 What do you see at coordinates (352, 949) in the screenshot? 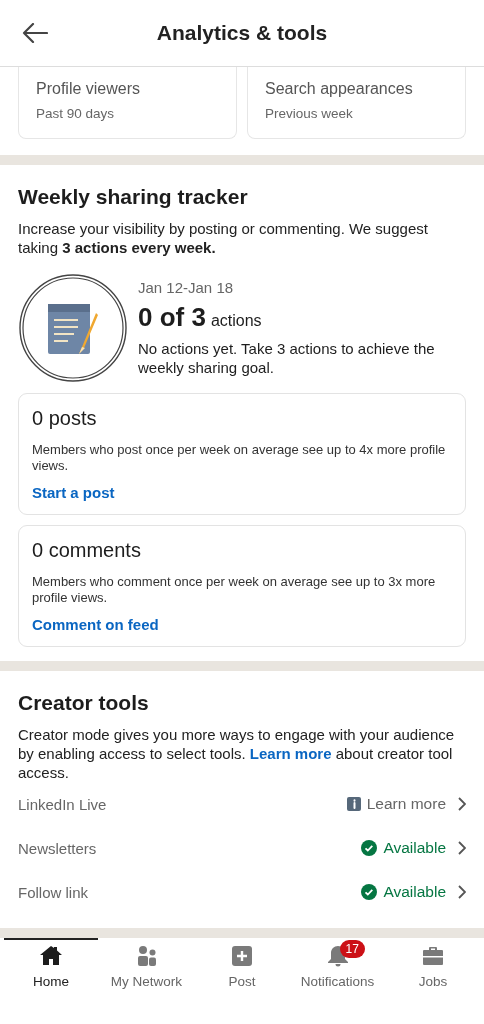
I see `notification-count: 17` at bounding box center [352, 949].